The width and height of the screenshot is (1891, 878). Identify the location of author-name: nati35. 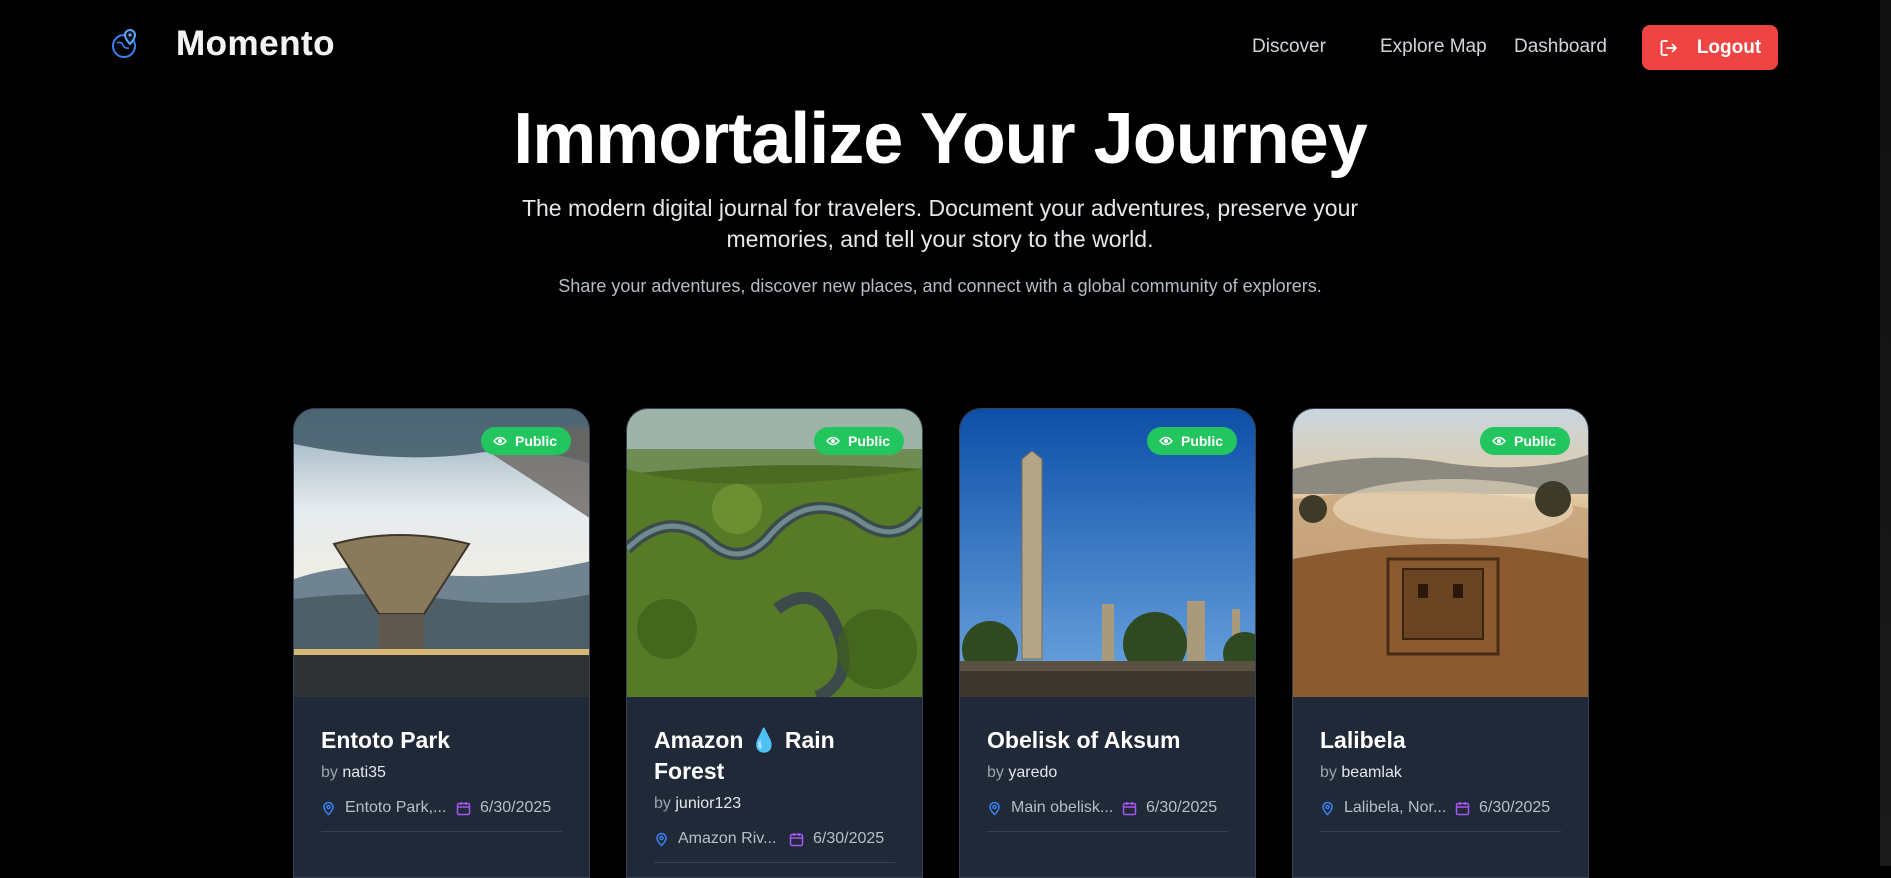
(364, 772).